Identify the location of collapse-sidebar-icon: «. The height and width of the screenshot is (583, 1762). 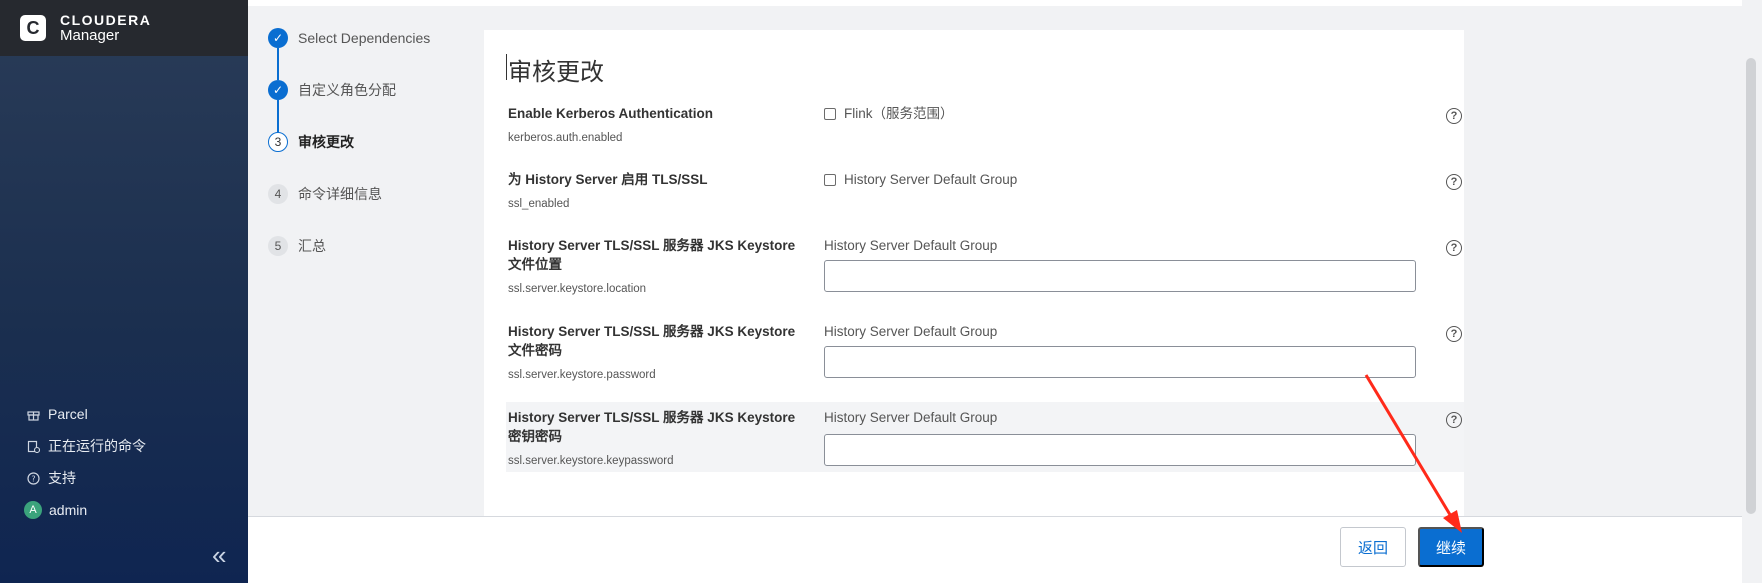
(219, 555).